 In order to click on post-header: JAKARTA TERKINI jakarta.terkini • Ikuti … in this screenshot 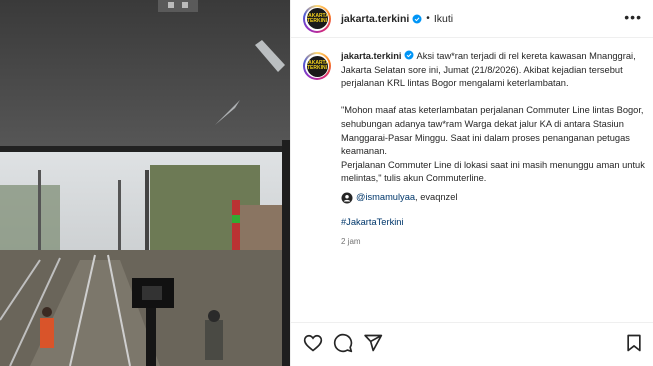, I will do `click(472, 19)`.